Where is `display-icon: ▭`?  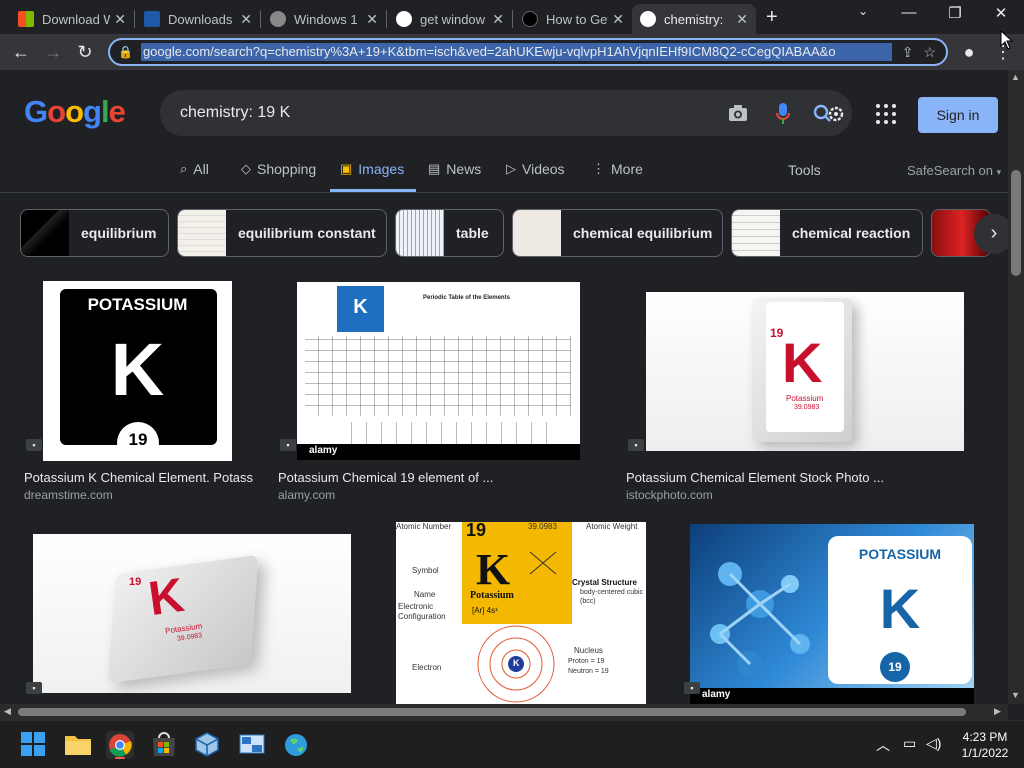
display-icon: ▭ is located at coordinates (909, 743).